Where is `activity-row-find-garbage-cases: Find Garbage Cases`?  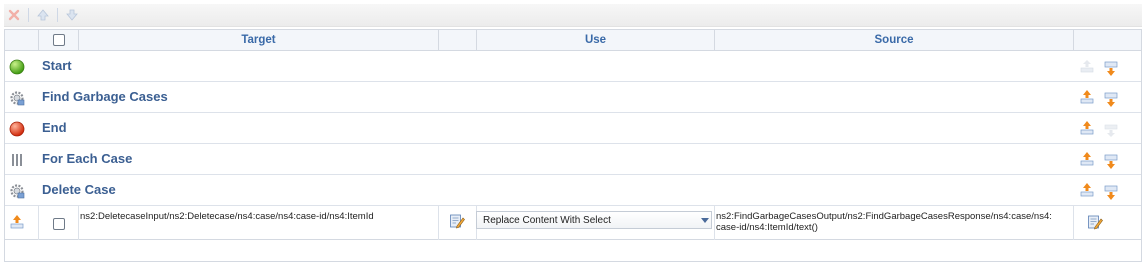
activity-row-find-garbage-cases: Find Garbage Cases is located at coordinates (573, 97).